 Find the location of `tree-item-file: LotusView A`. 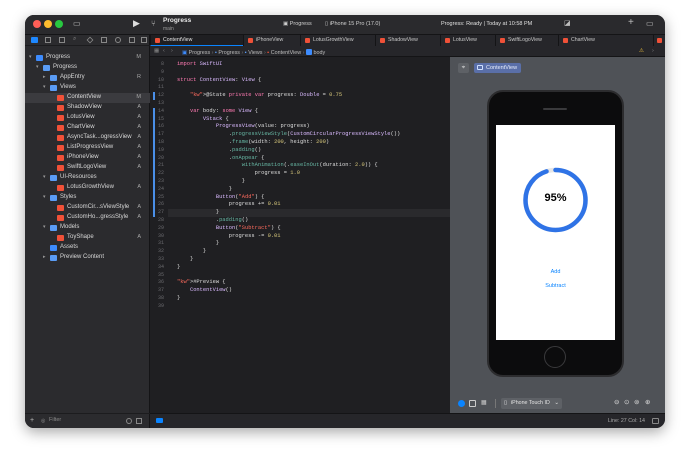

tree-item-file: LotusView A is located at coordinates (87, 118).